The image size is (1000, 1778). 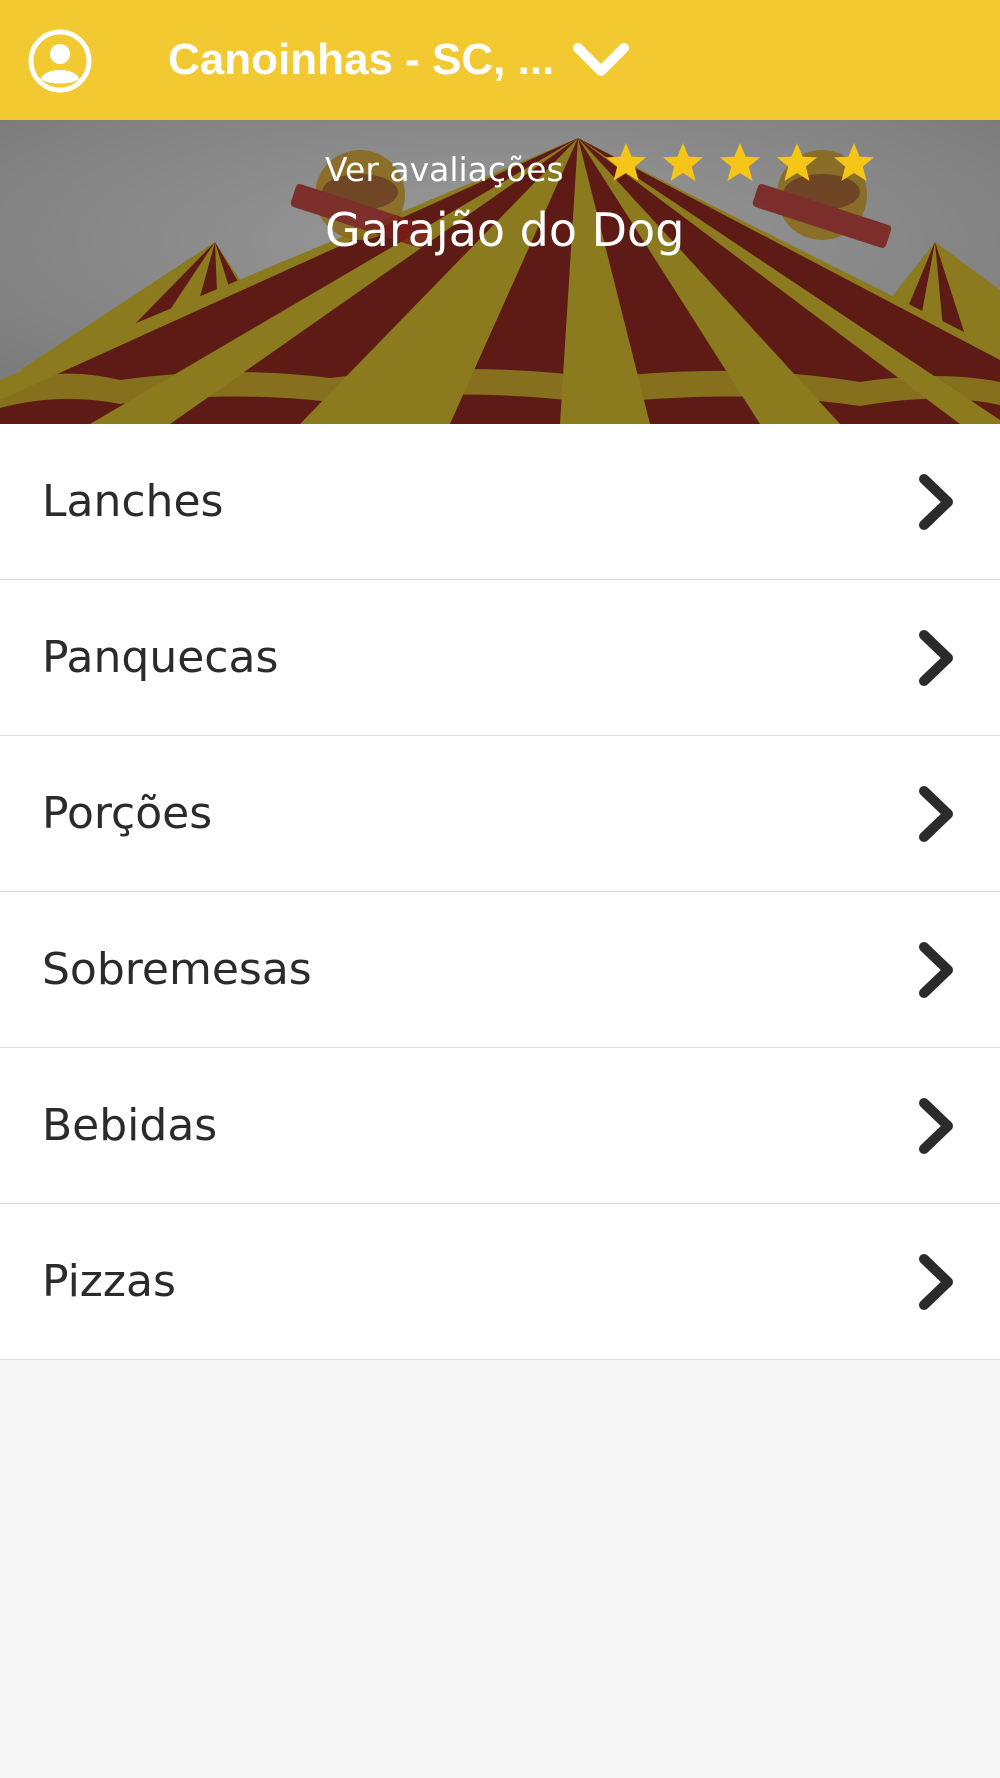 What do you see at coordinates (601, 59) in the screenshot?
I see `chevron-down-icon` at bounding box center [601, 59].